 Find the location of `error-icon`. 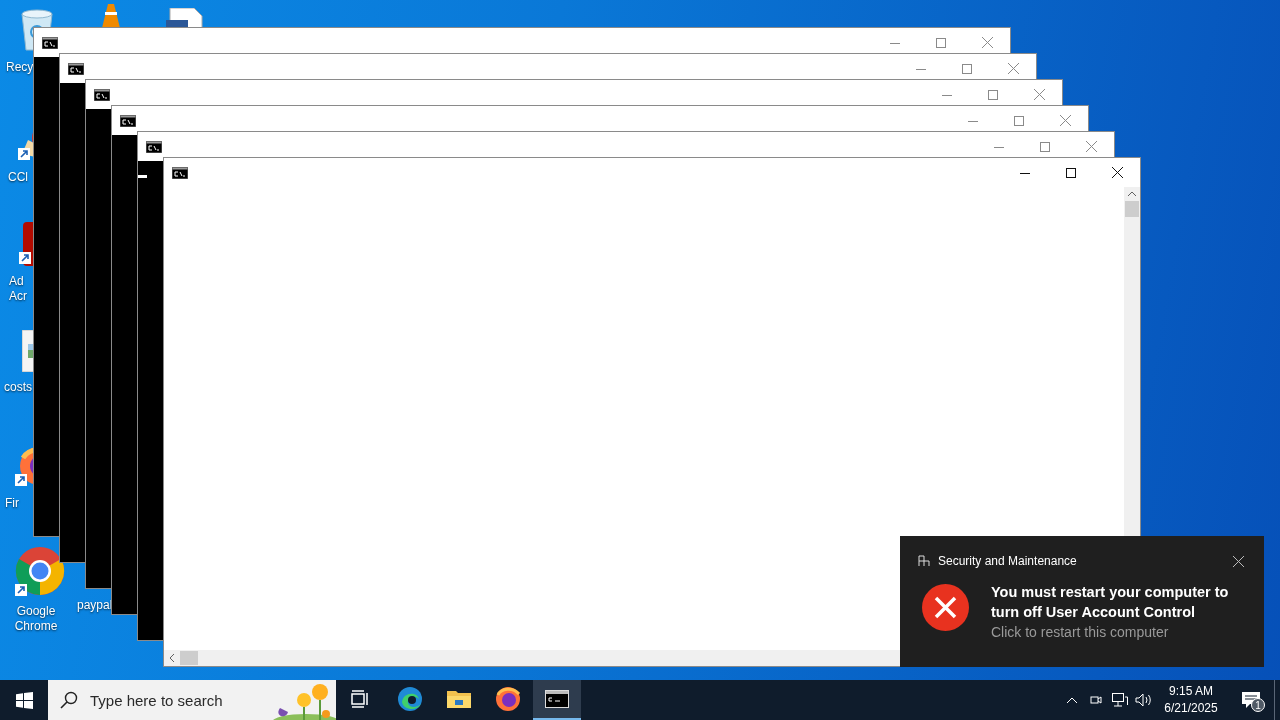

error-icon is located at coordinates (945, 607).